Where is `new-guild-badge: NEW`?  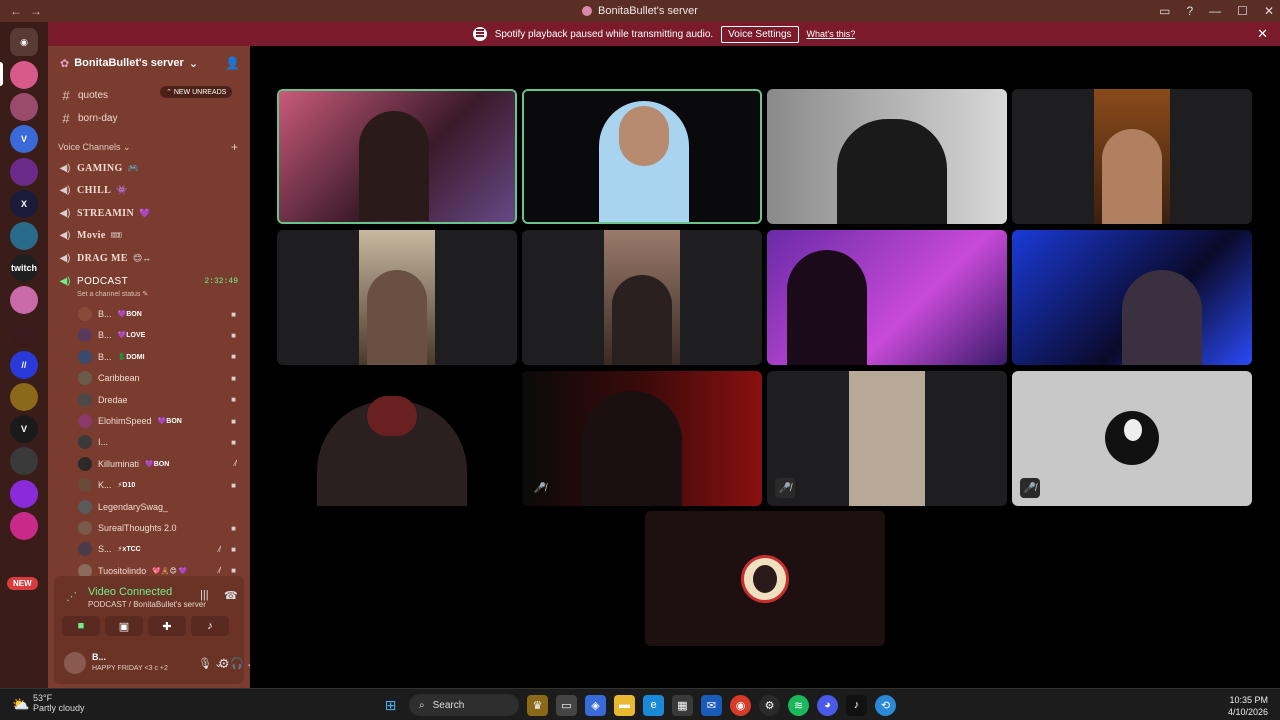
new-guild-badge: NEW is located at coordinates (22, 583).